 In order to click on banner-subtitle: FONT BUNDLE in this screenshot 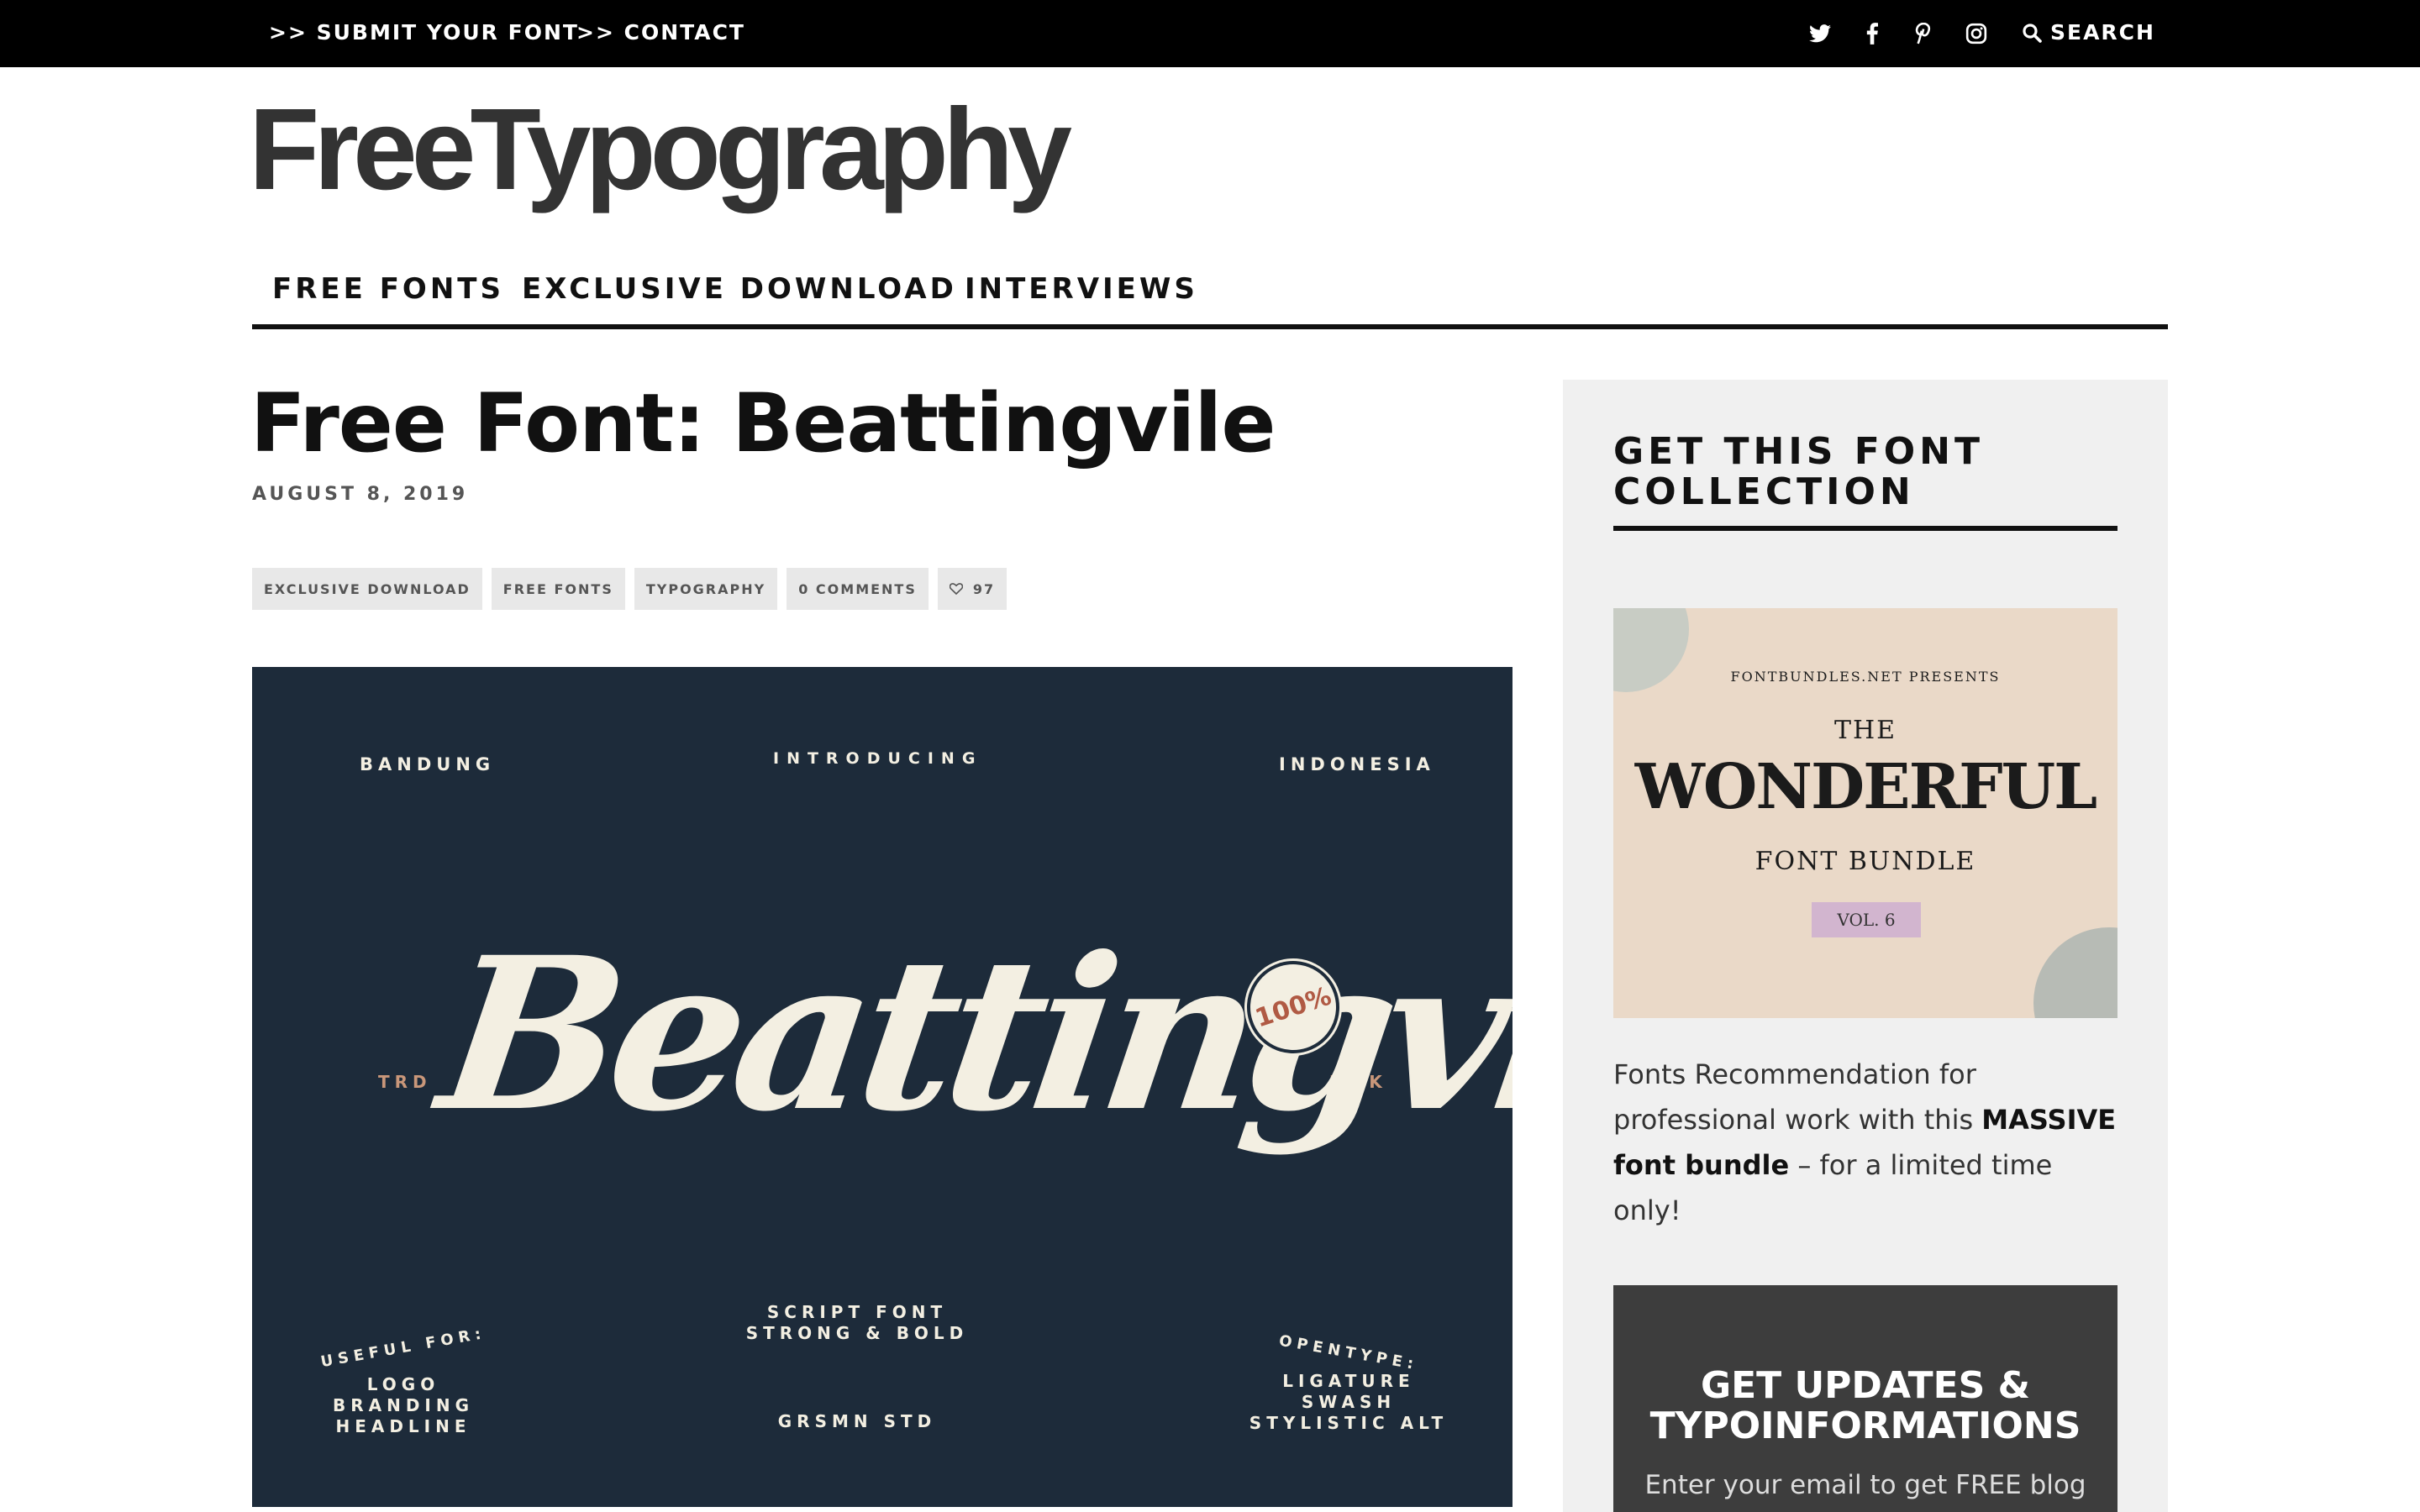, I will do `click(1865, 861)`.